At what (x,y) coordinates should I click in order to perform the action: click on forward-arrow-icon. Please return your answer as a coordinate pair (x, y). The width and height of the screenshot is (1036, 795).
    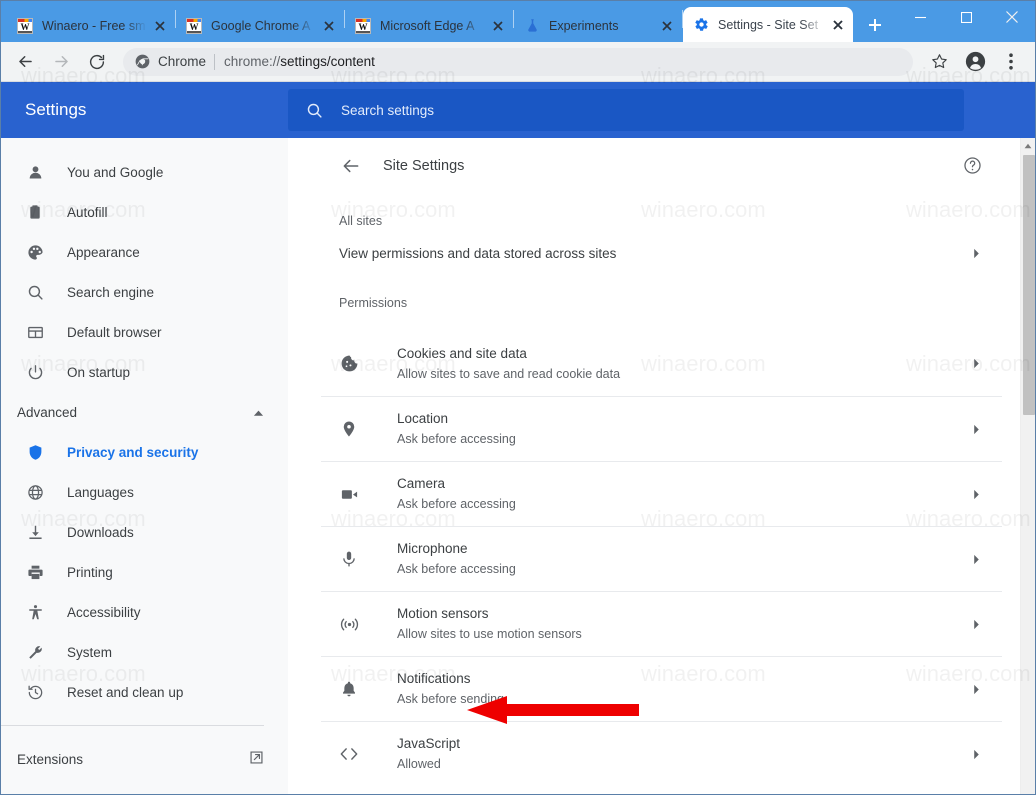
    Looking at the image, I should click on (61, 62).